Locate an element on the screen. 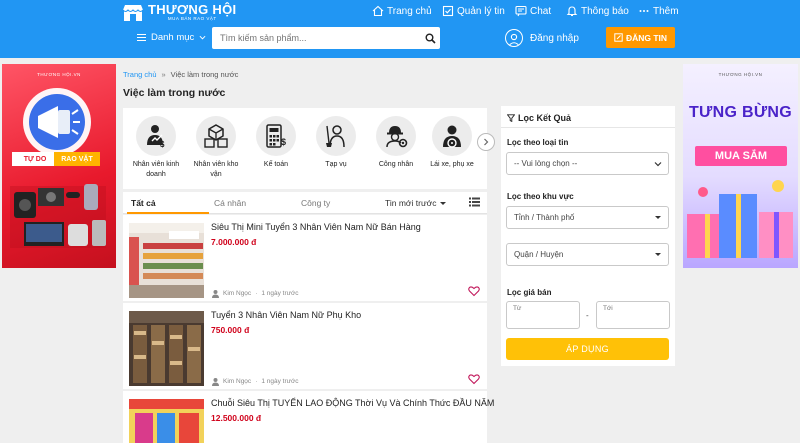  logo-title: THƯƠNG HỘI is located at coordinates (192, 9).